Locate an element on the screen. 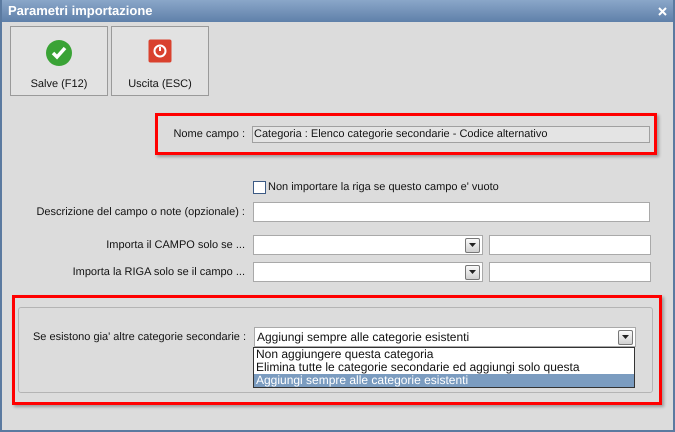 The width and height of the screenshot is (675, 432). field-label: Descrizione del campo o note (opzionale) : is located at coordinates (140, 212).